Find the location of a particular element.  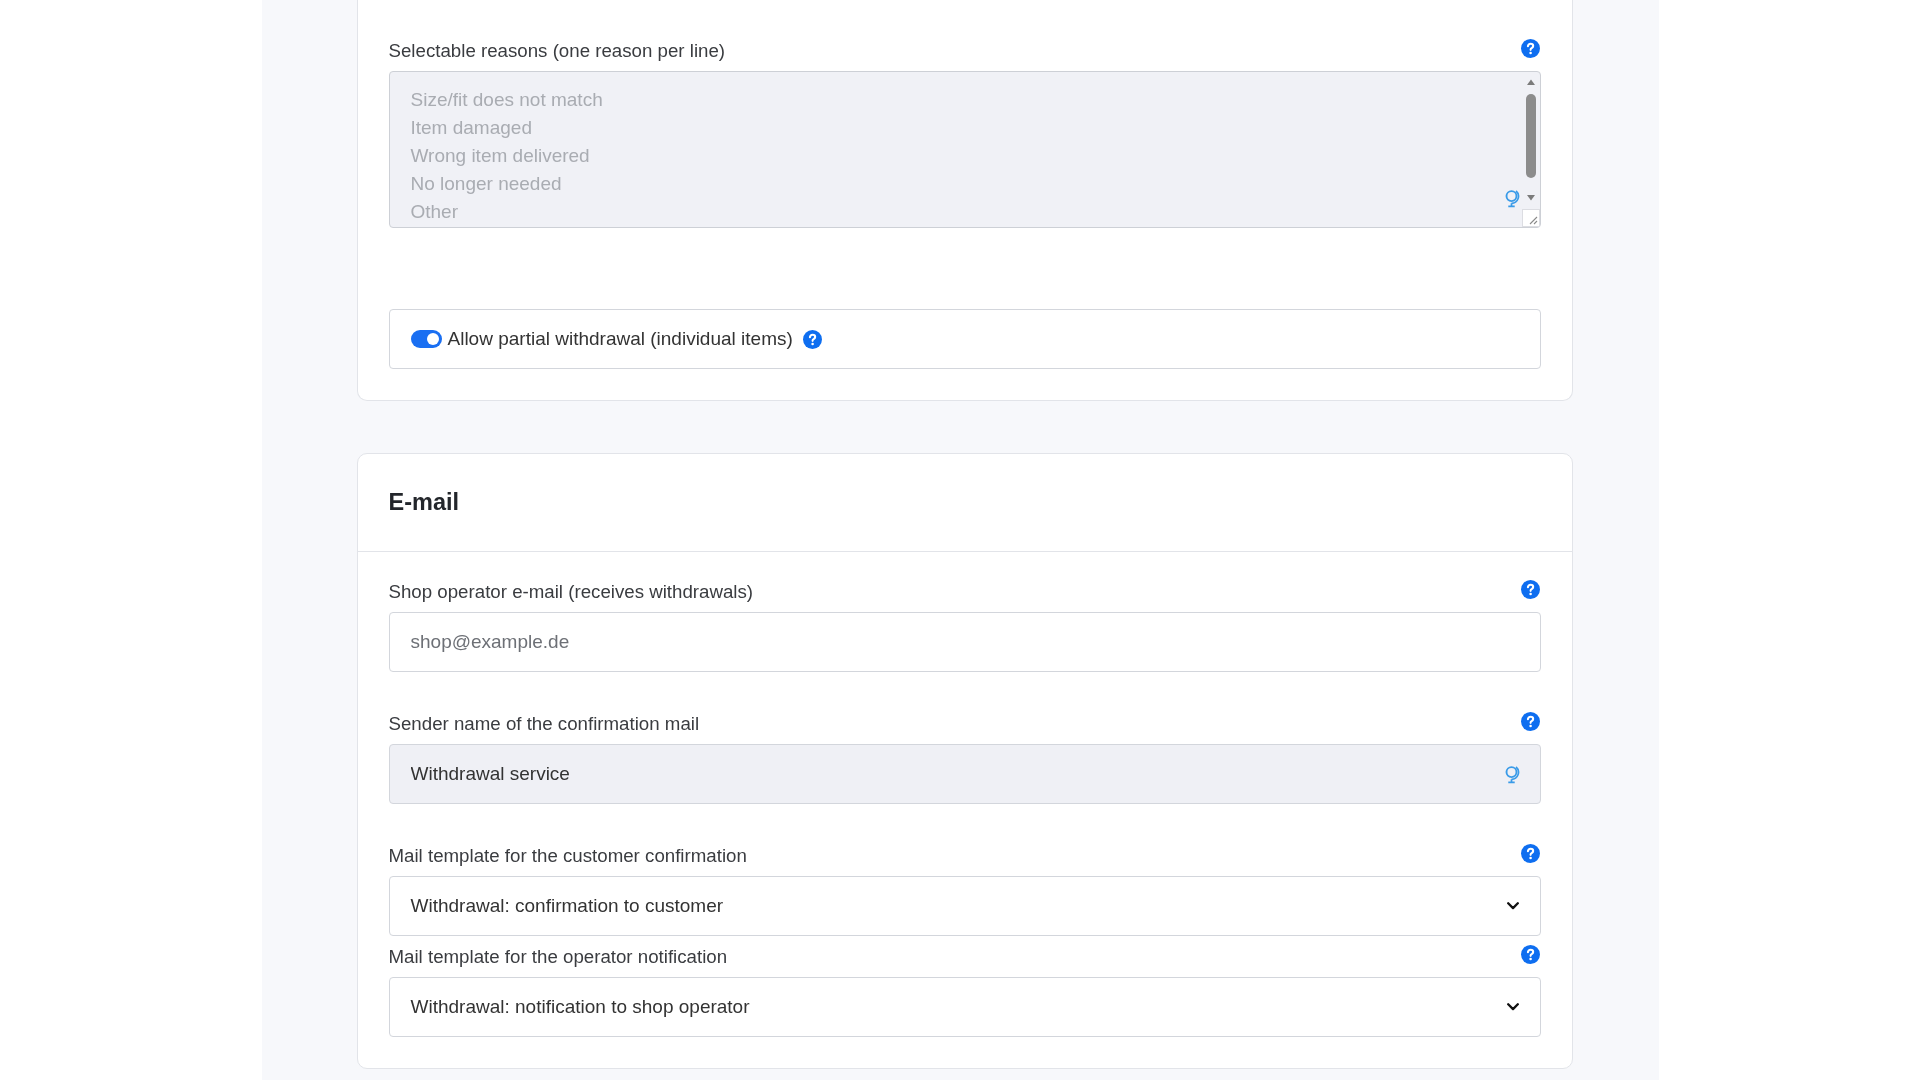

toggle-label: Allow partial withdrawal (individual items) is located at coordinates (620, 339).